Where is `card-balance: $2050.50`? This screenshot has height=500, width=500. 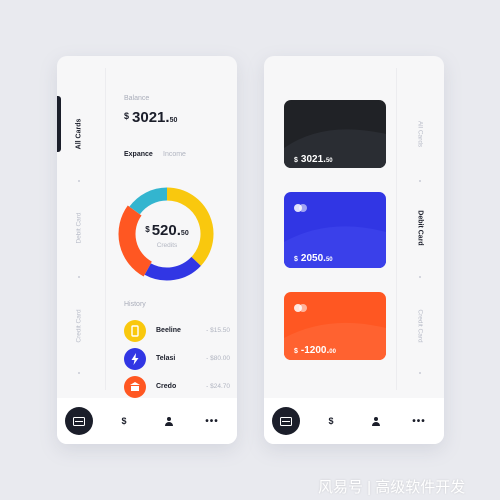 card-balance: $2050.50 is located at coordinates (313, 257).